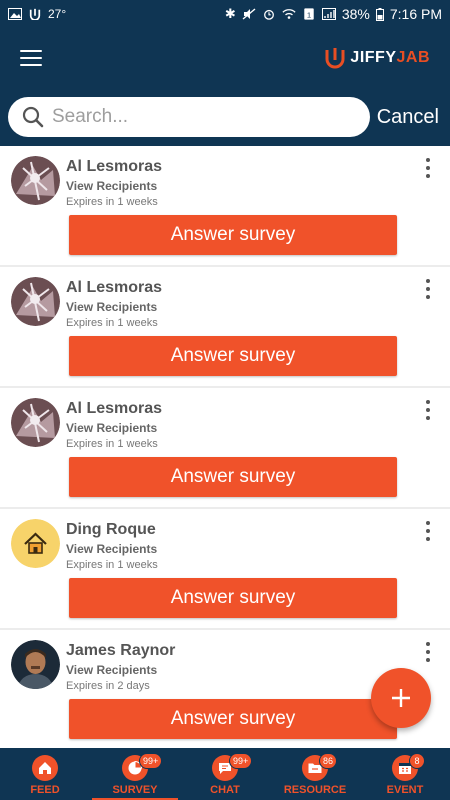 The image size is (450, 800). I want to click on nav-item-survey: 99+ SURVEY, so click(135, 774).